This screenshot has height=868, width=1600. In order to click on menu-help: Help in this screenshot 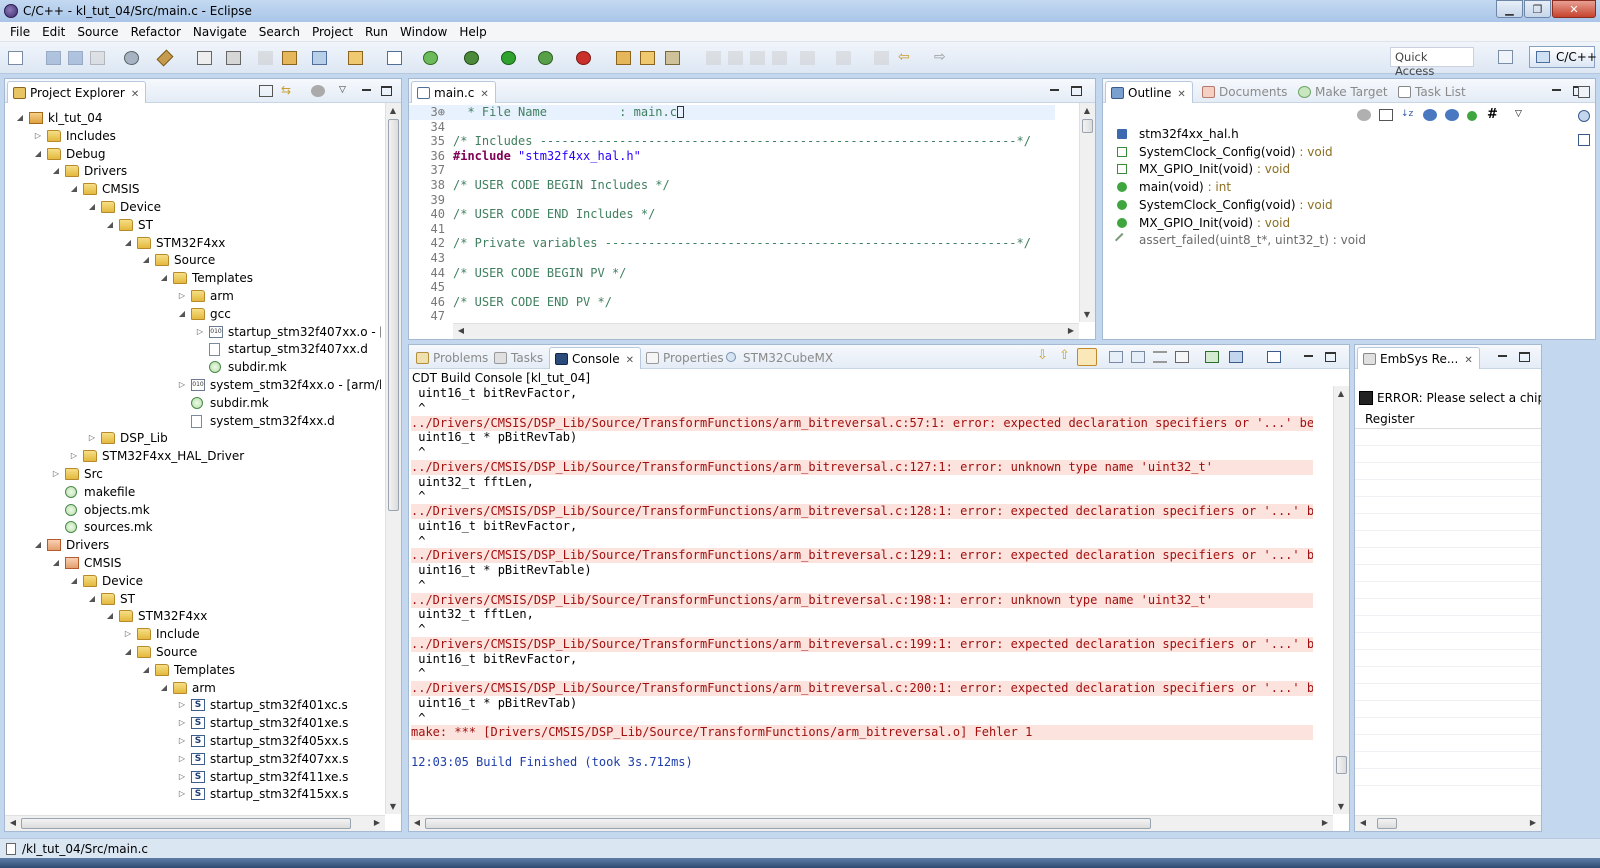, I will do `click(472, 32)`.